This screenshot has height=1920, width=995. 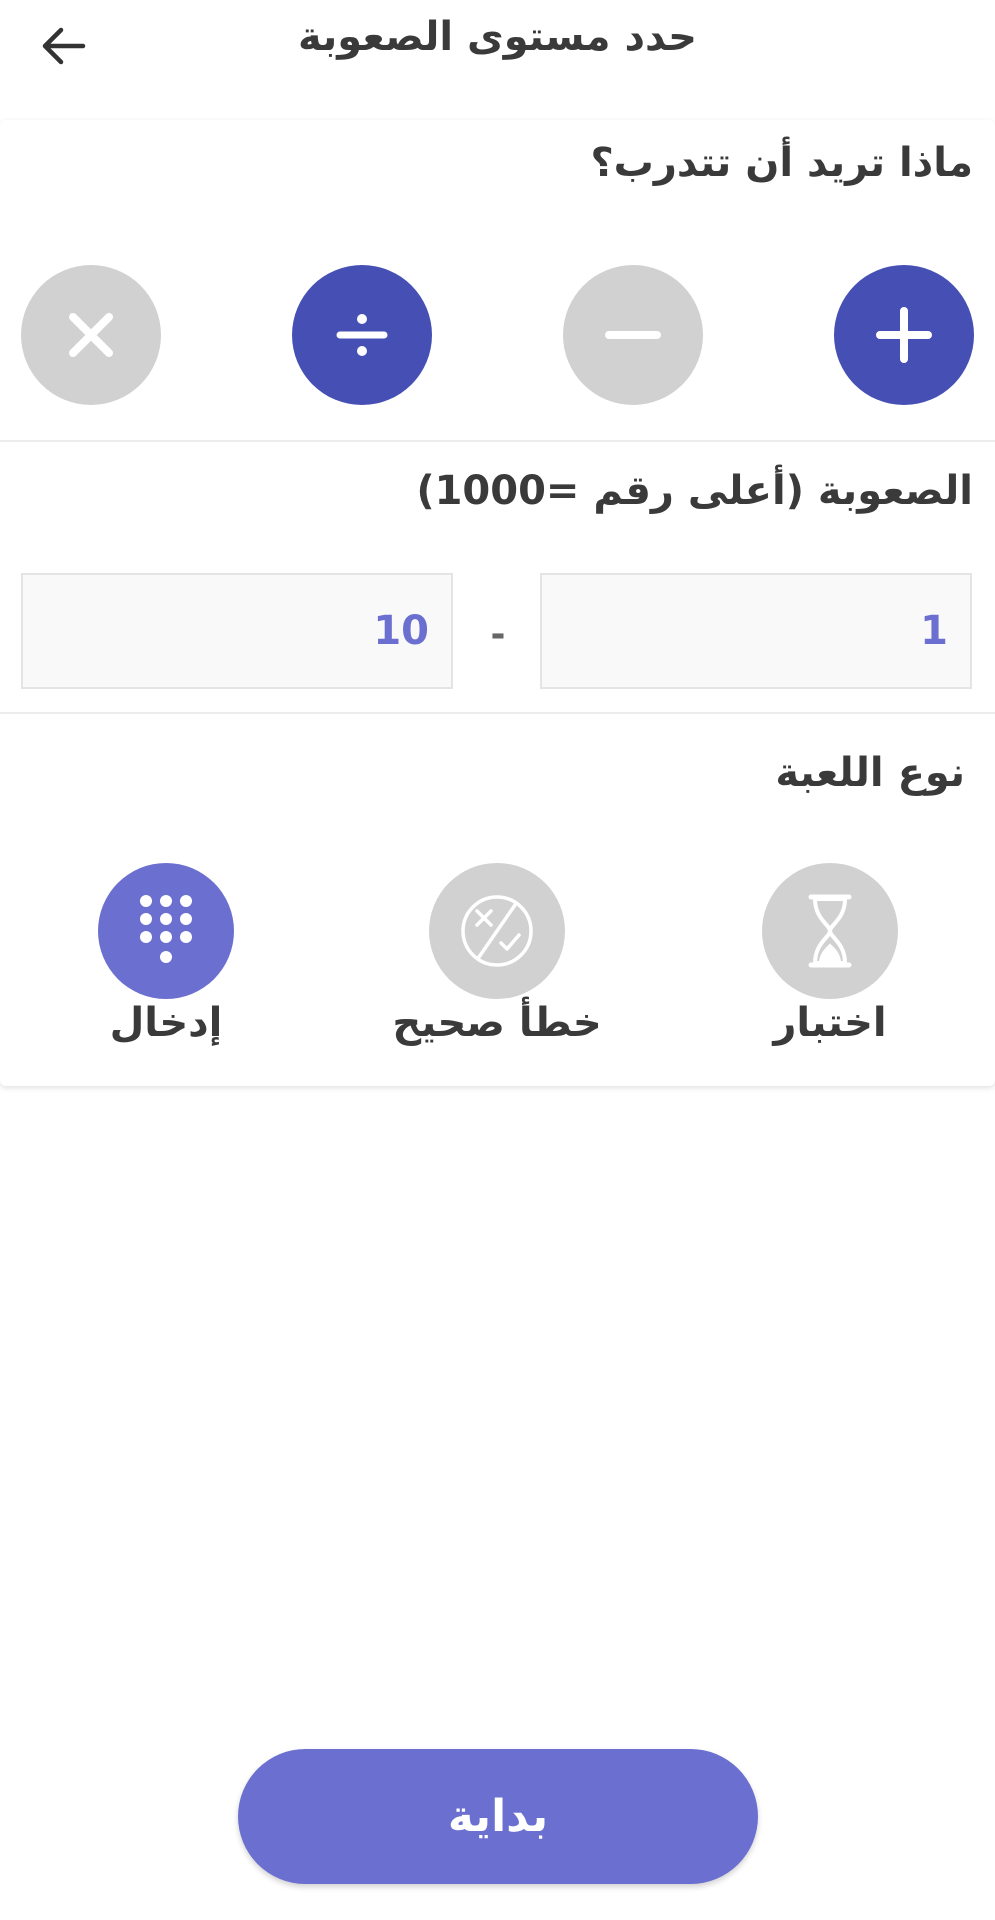 What do you see at coordinates (497, 1023) in the screenshot?
I see `true-false-mode-label: خطأ صحيح` at bounding box center [497, 1023].